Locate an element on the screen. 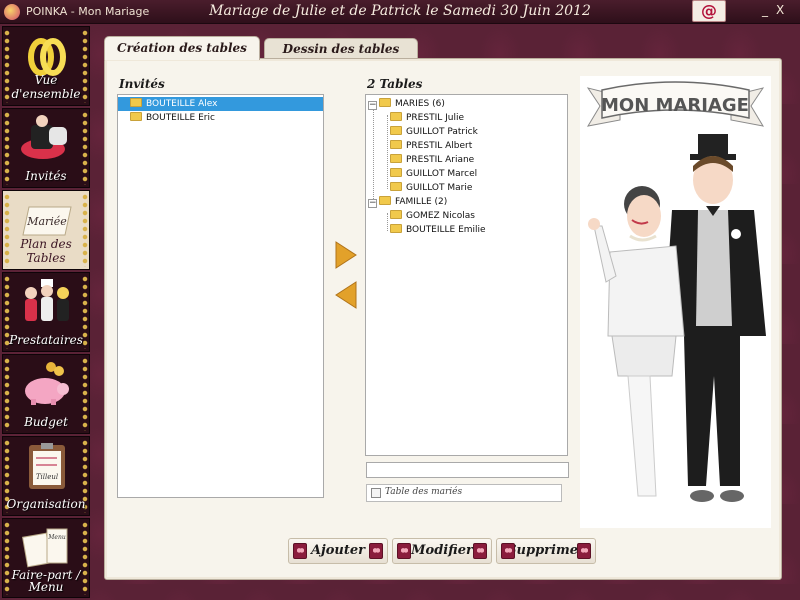  delete-button: Supprimer is located at coordinates (546, 551).